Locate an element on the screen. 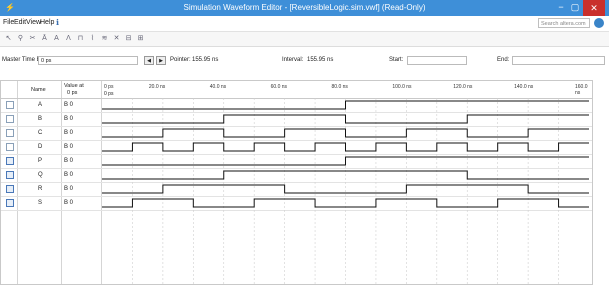 The image size is (609, 292). invert-icon: Ʌ is located at coordinates (68, 38).